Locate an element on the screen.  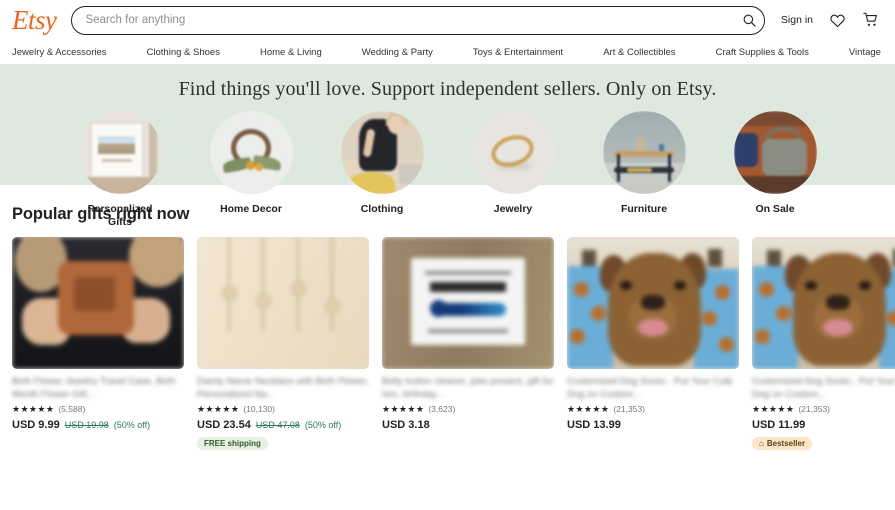
category-circle-jewelry: Jewelry is located at coordinates (513, 170).